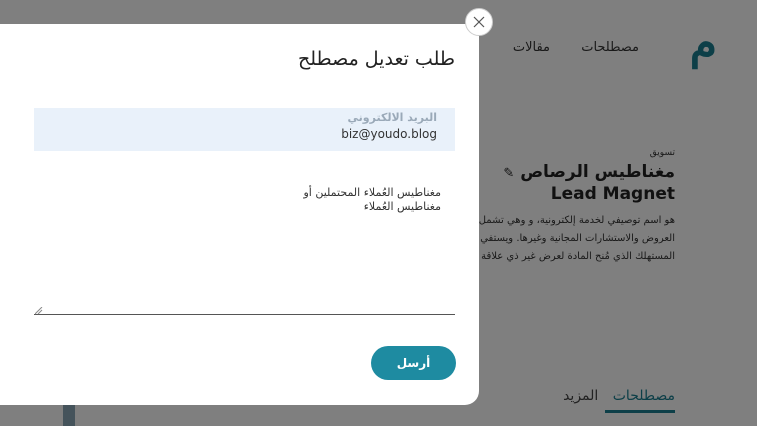 The image size is (757, 426). Describe the element at coordinates (389, 134) in the screenshot. I see `email-value: biz@youdo.blog` at that location.